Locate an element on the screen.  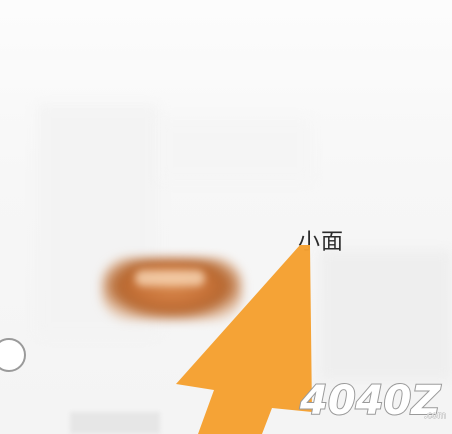
watermark-logo: 4040Z .com is located at coordinates (372, 400).